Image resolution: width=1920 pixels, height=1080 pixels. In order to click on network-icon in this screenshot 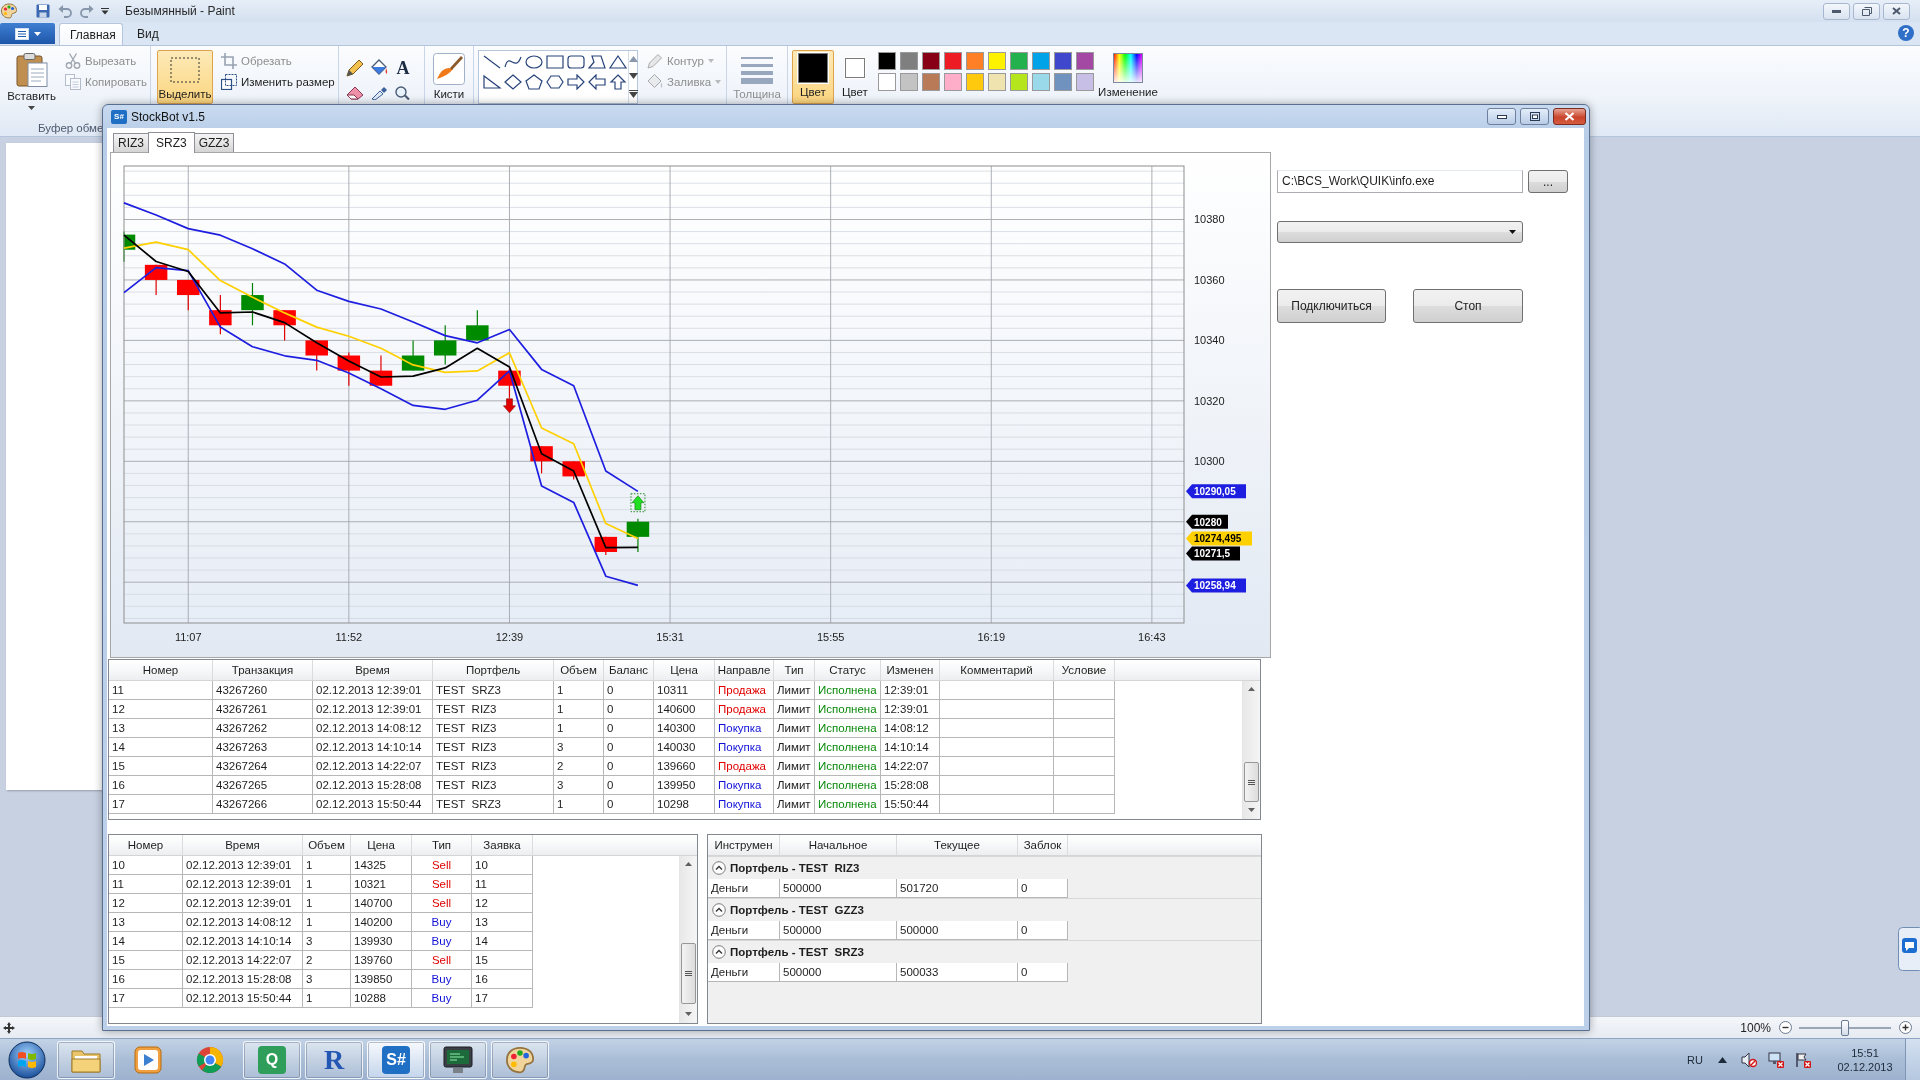, I will do `click(1776, 1059)`.